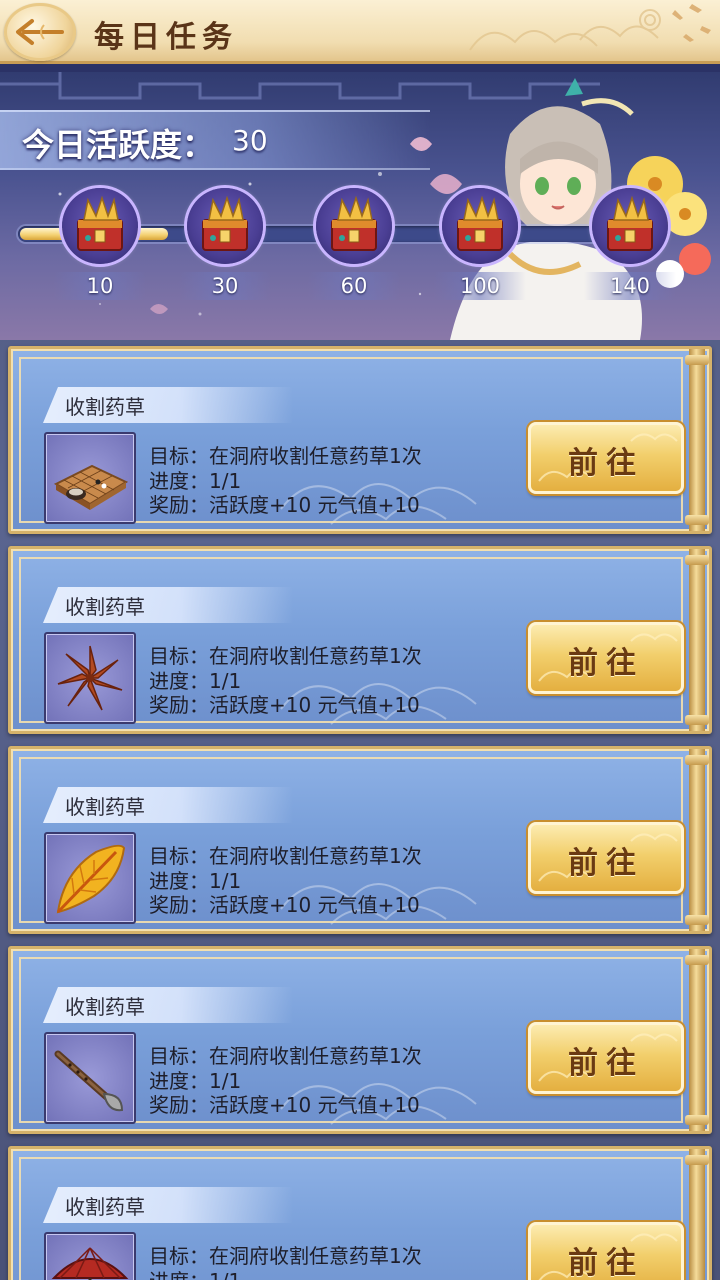 Image resolution: width=720 pixels, height=1280 pixels. What do you see at coordinates (250, 140) in the screenshot?
I see `activity-value: 30` at bounding box center [250, 140].